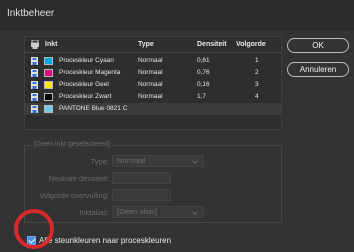  Describe the element at coordinates (74, 195) in the screenshot. I see `trap-order-label: Volgorde overvulling:` at that location.